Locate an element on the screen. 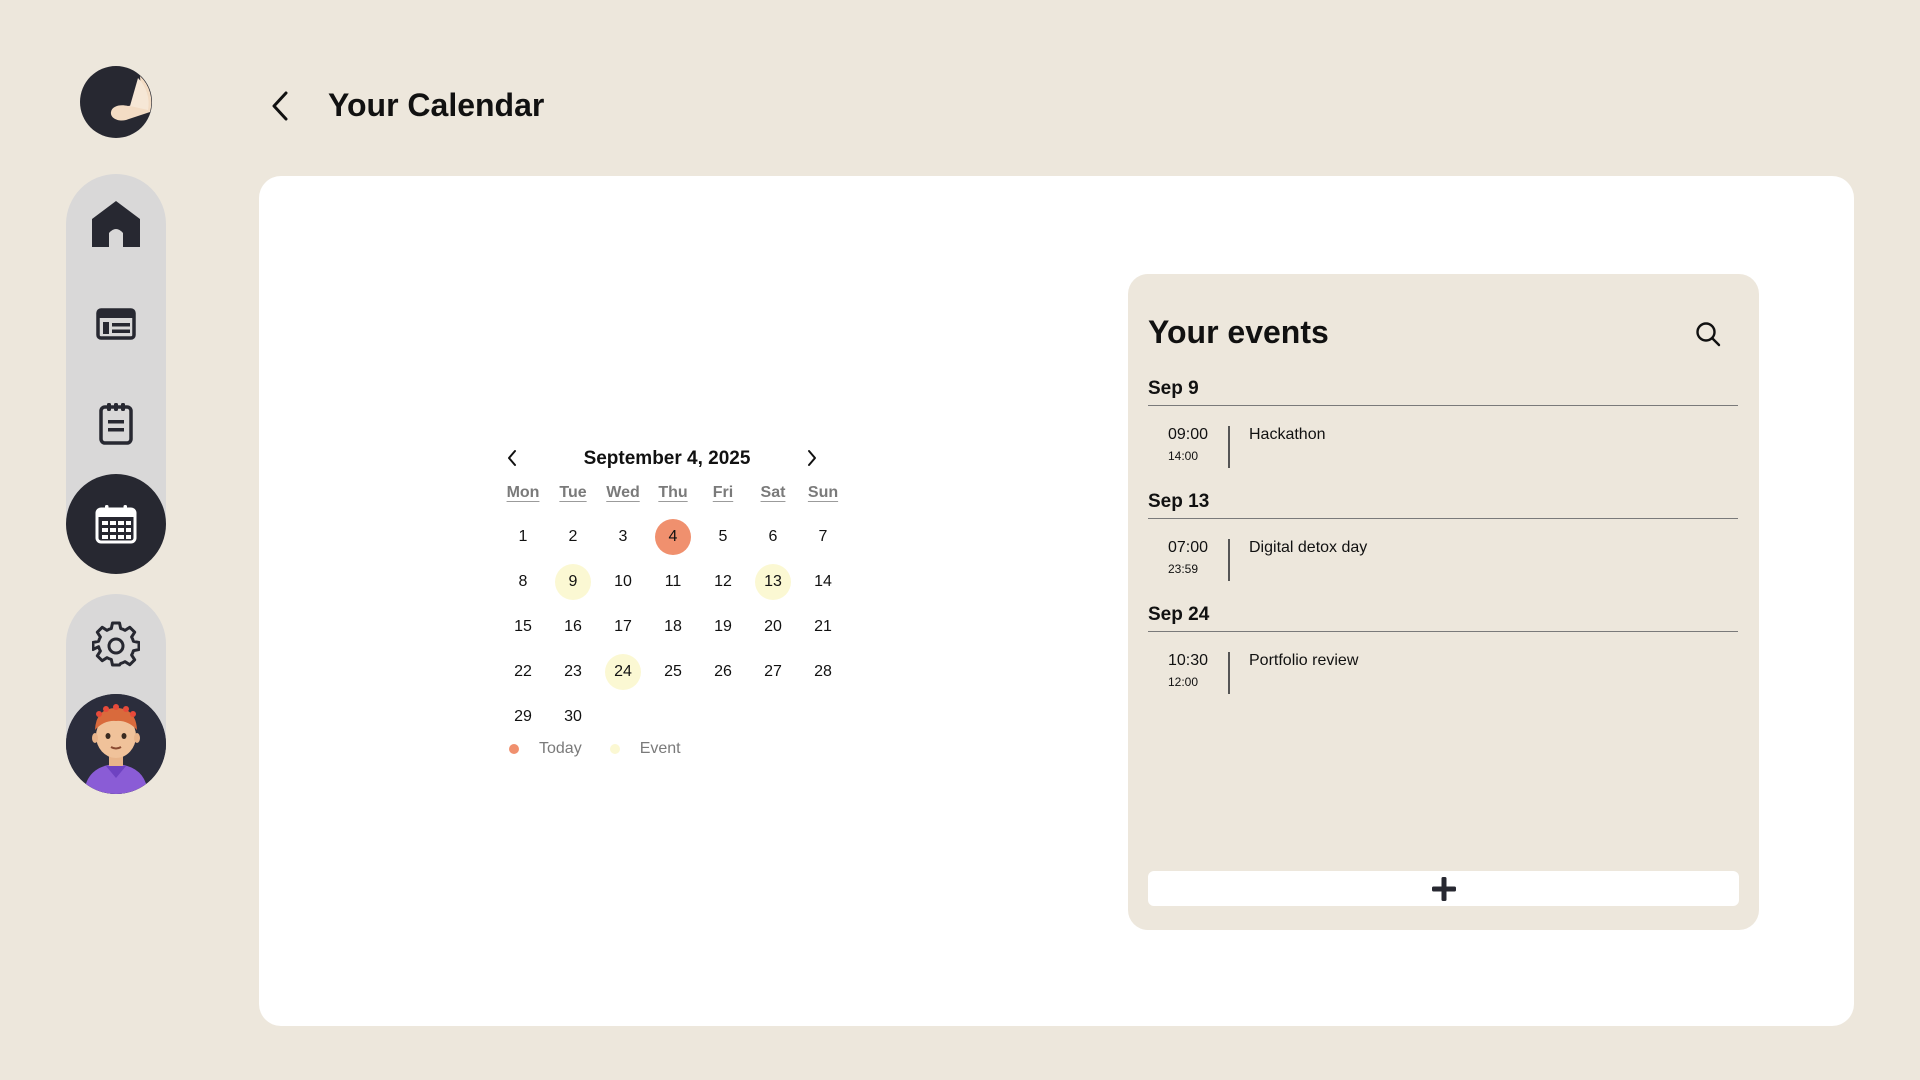 The width and height of the screenshot is (1920, 1080). calendar-day: 7 is located at coordinates (823, 536).